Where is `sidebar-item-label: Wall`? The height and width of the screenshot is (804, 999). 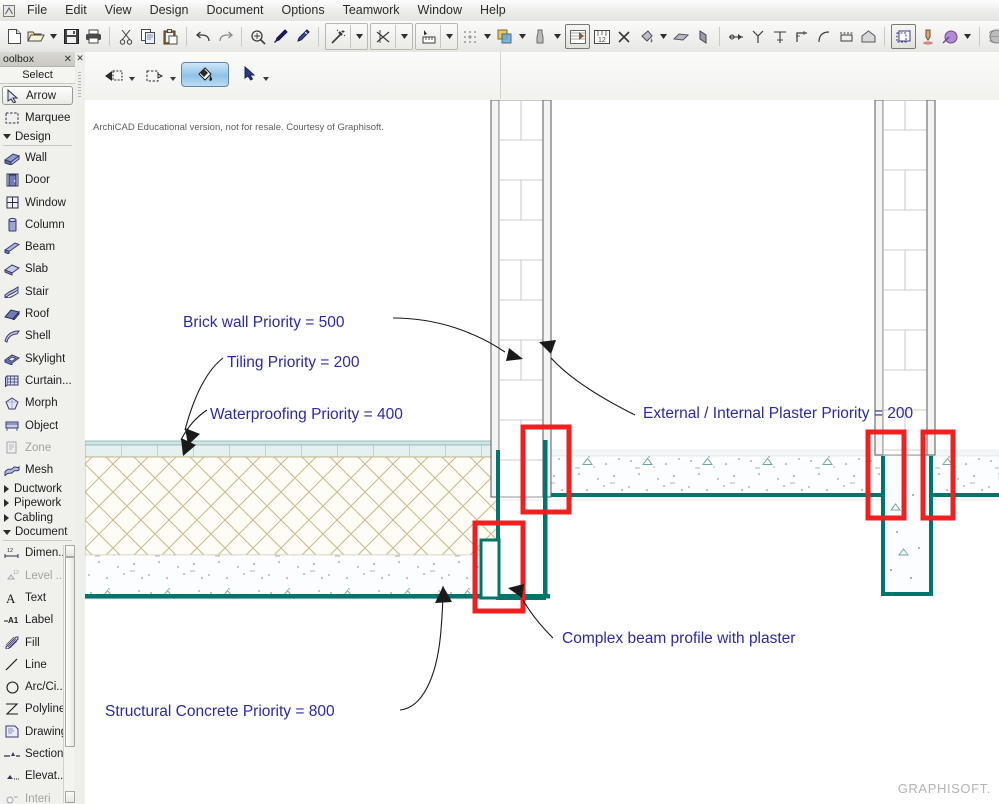 sidebar-item-label: Wall is located at coordinates (36, 157).